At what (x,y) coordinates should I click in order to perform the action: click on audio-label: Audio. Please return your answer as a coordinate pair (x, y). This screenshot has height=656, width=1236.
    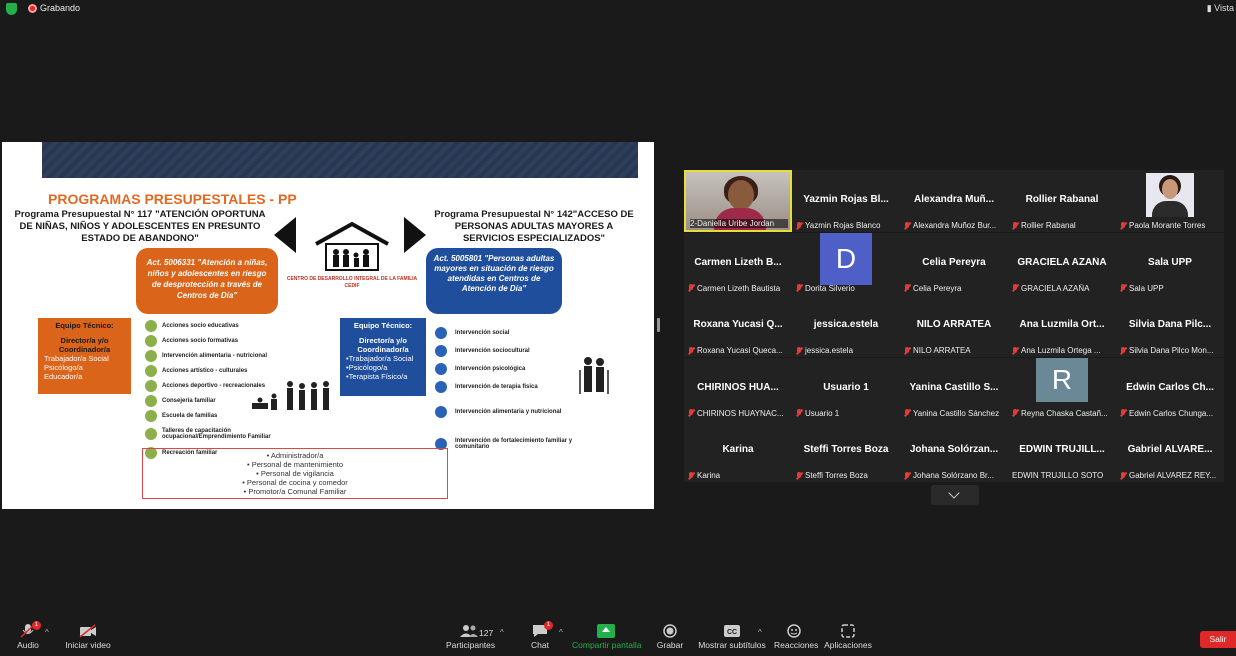
    Looking at the image, I should click on (28, 645).